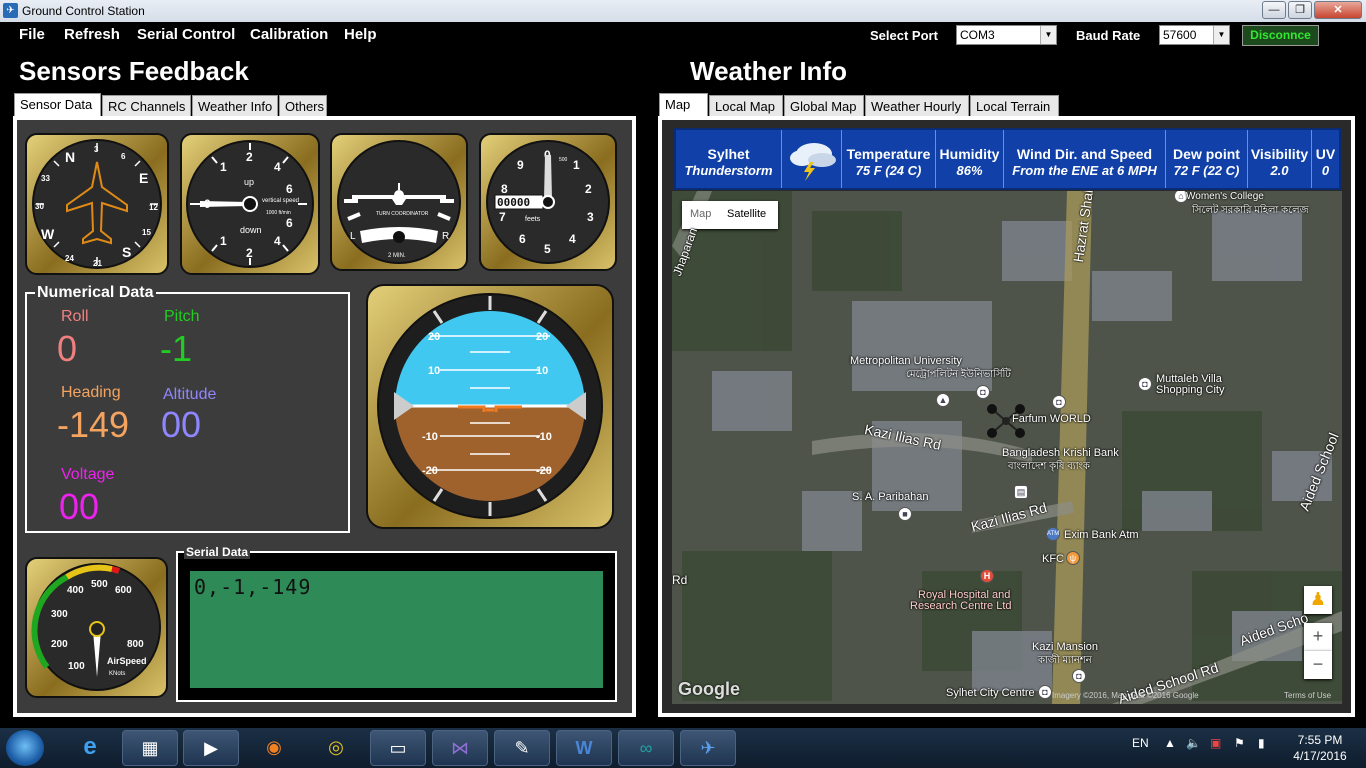 This screenshot has width=1366, height=768. What do you see at coordinates (1073, 558) in the screenshot?
I see `restaurant-icon: ψ` at bounding box center [1073, 558].